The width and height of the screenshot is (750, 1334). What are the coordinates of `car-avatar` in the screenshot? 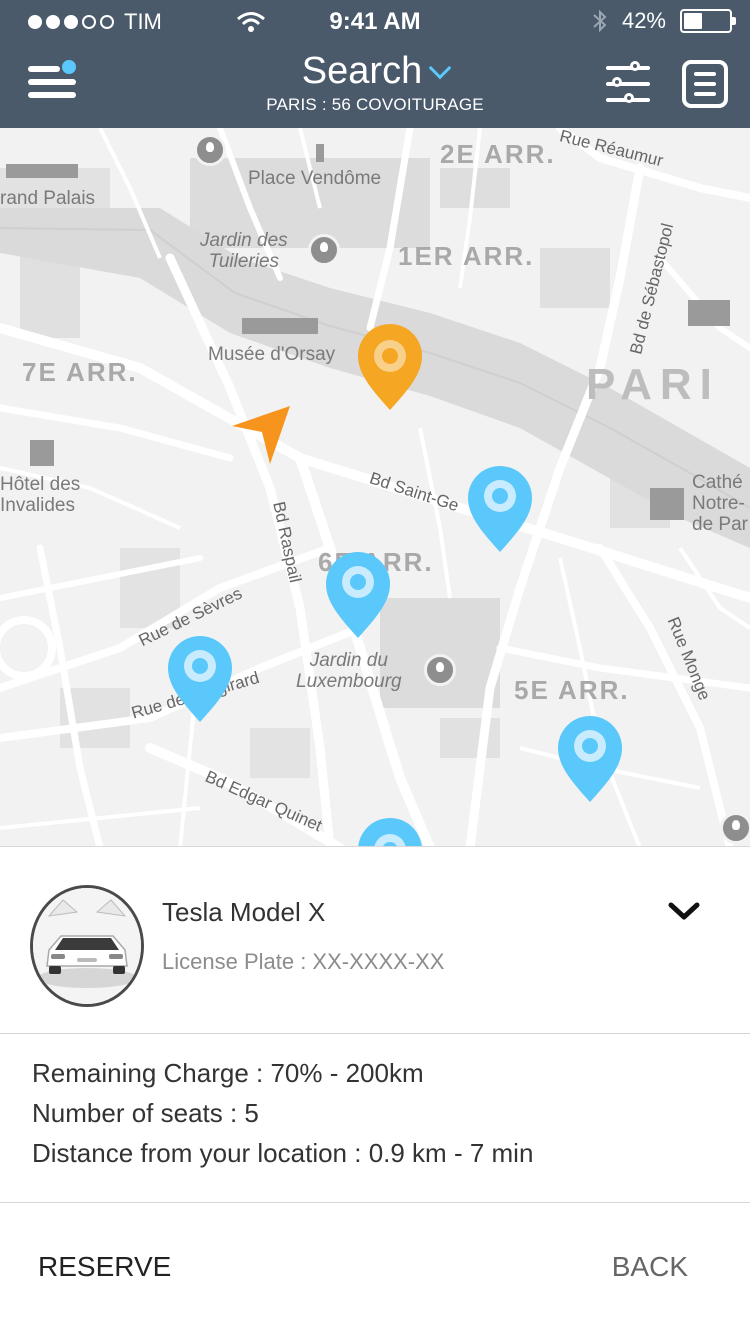 It's located at (87, 946).